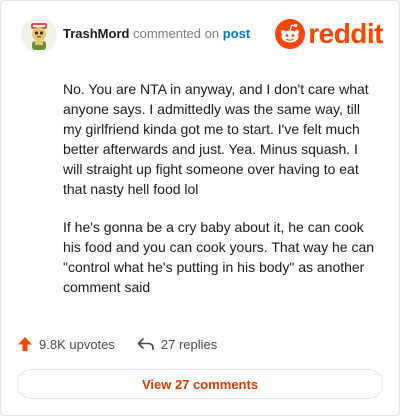  Describe the element at coordinates (96, 33) in the screenshot. I see `username: TrashMord` at that location.